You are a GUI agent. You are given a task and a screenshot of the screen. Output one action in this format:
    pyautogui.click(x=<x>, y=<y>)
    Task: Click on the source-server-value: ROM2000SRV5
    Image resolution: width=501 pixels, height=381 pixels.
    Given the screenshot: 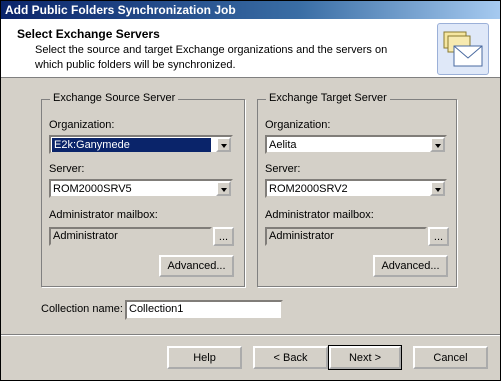 What is the action you would take?
    pyautogui.click(x=92, y=189)
    